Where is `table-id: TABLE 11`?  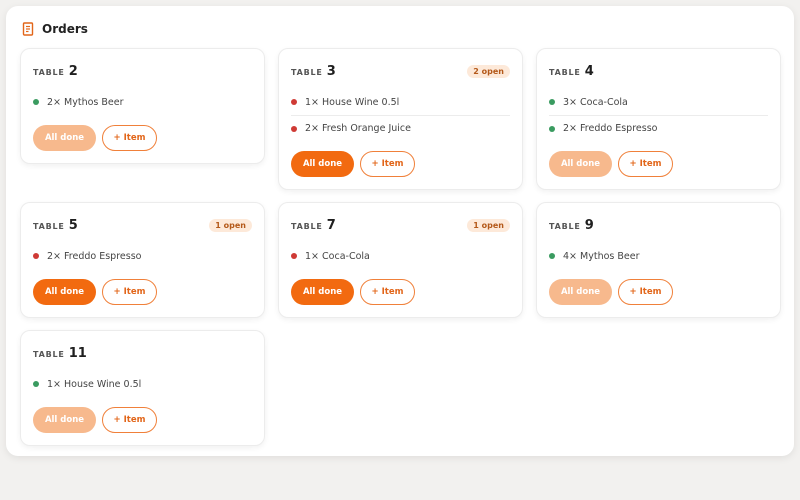 table-id: TABLE 11 is located at coordinates (60, 353).